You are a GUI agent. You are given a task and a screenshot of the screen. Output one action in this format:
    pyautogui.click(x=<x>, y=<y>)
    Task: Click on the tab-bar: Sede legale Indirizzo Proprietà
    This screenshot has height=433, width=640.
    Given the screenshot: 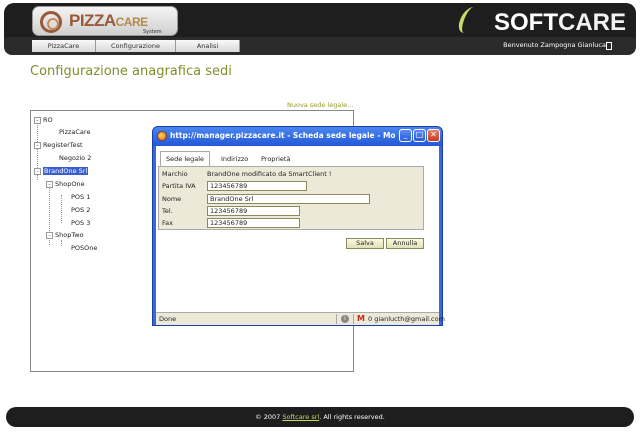 What is the action you would take?
    pyautogui.click(x=295, y=159)
    